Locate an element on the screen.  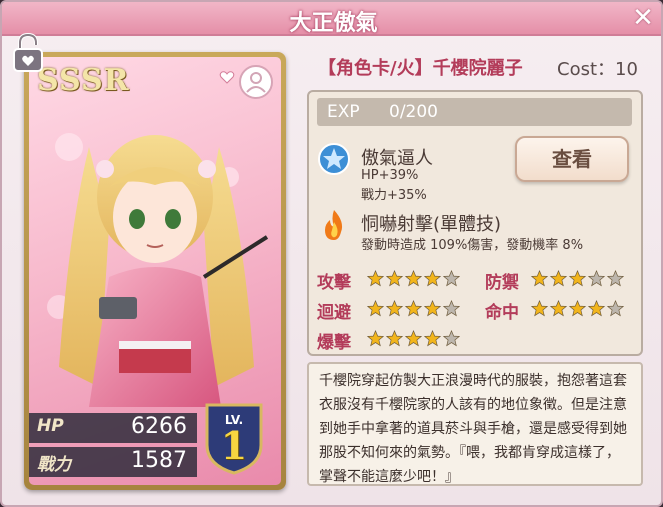
exp-label: EXP is located at coordinates (343, 112).